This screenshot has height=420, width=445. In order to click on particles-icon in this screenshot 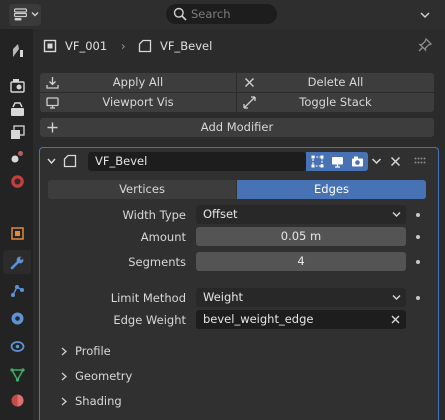, I will do `click(17, 291)`.